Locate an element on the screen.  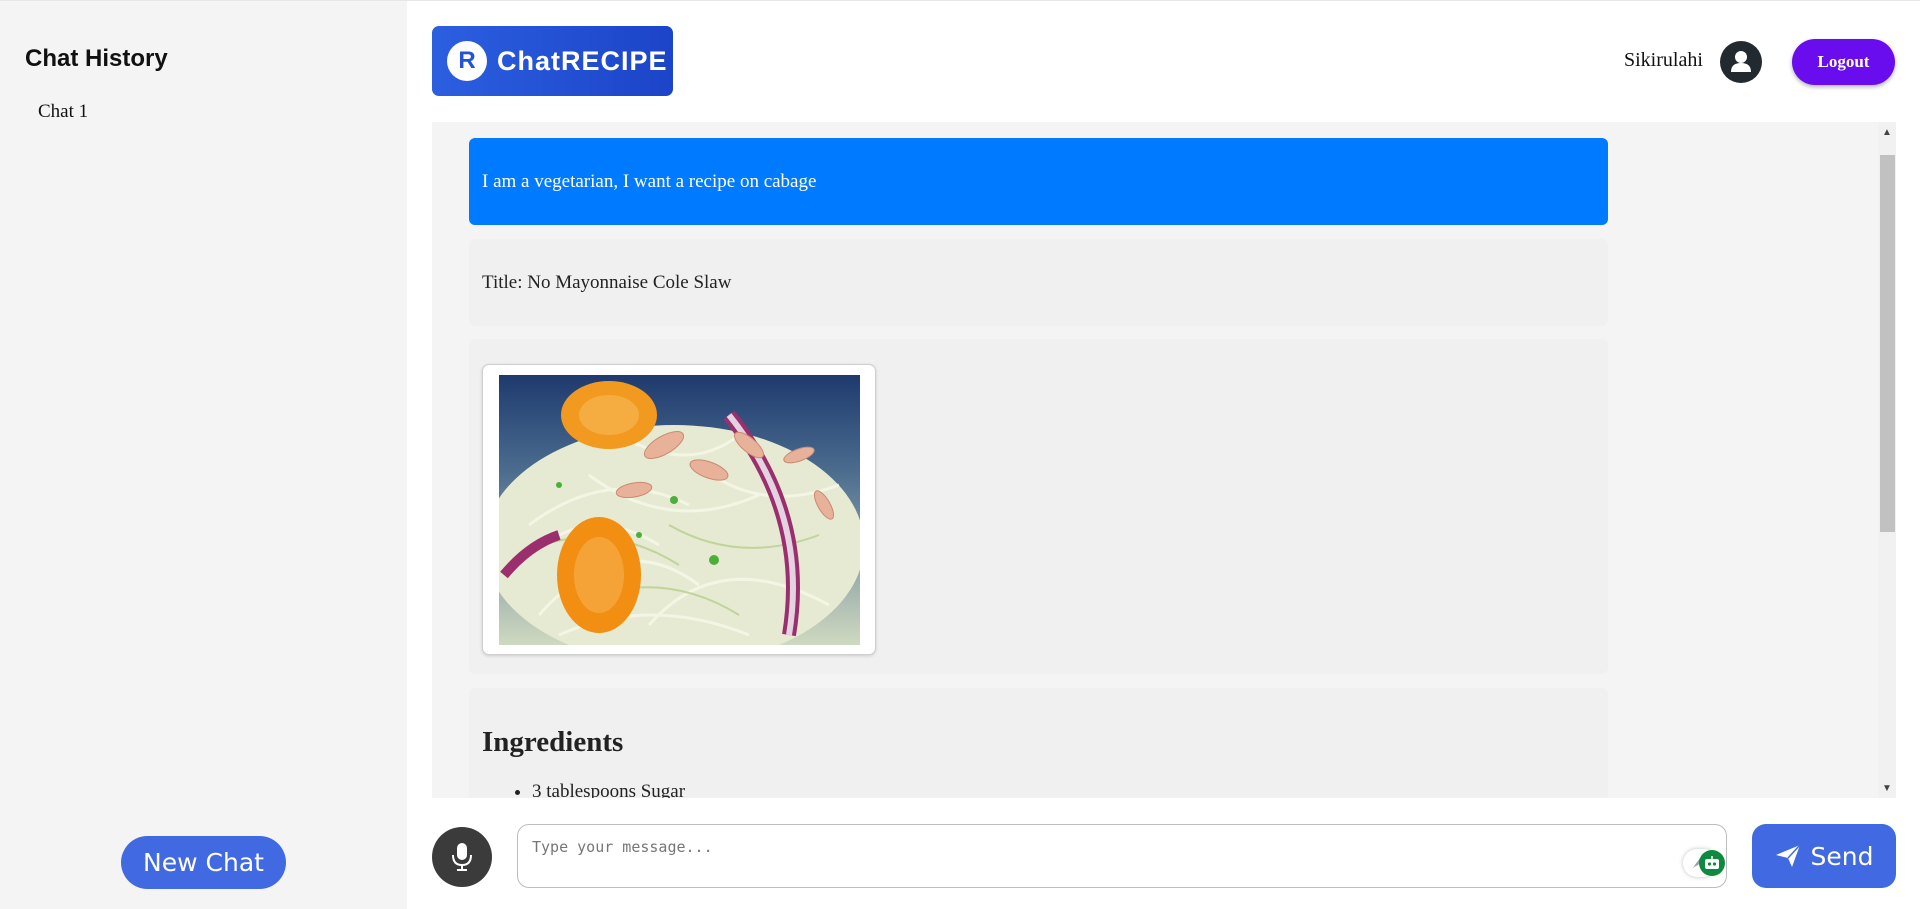
paper-plane-icon is located at coordinates (1788, 855).